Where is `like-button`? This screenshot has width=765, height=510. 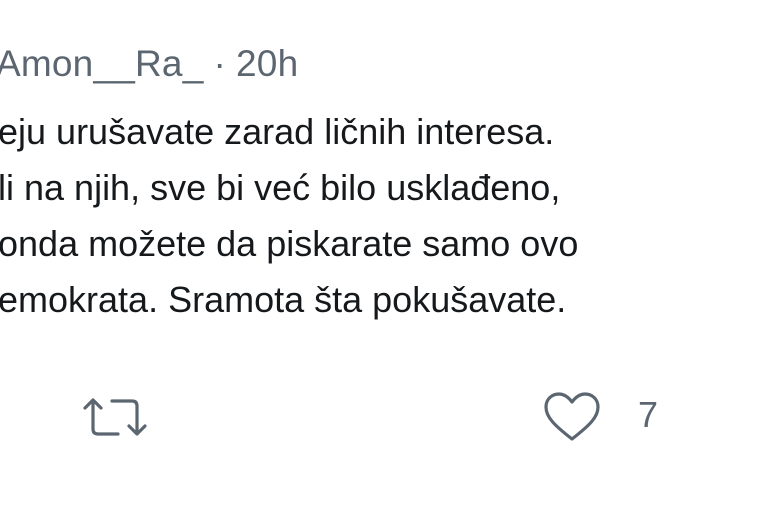 like-button is located at coordinates (572, 418).